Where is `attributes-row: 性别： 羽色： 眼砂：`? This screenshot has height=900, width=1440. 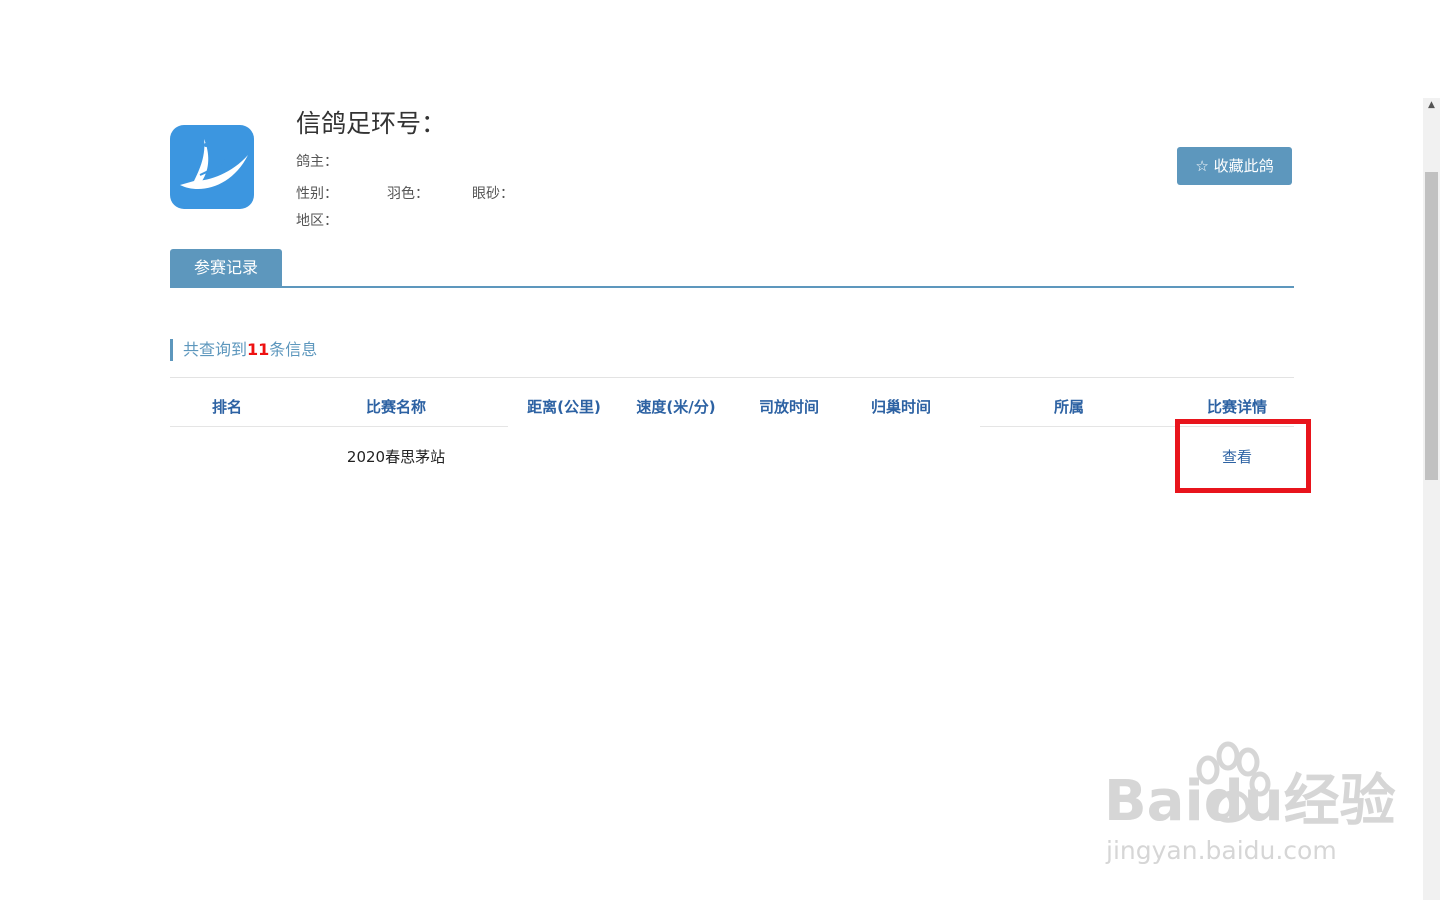
attributes-row: 性别： 羽色： 眼砂： is located at coordinates (405, 193).